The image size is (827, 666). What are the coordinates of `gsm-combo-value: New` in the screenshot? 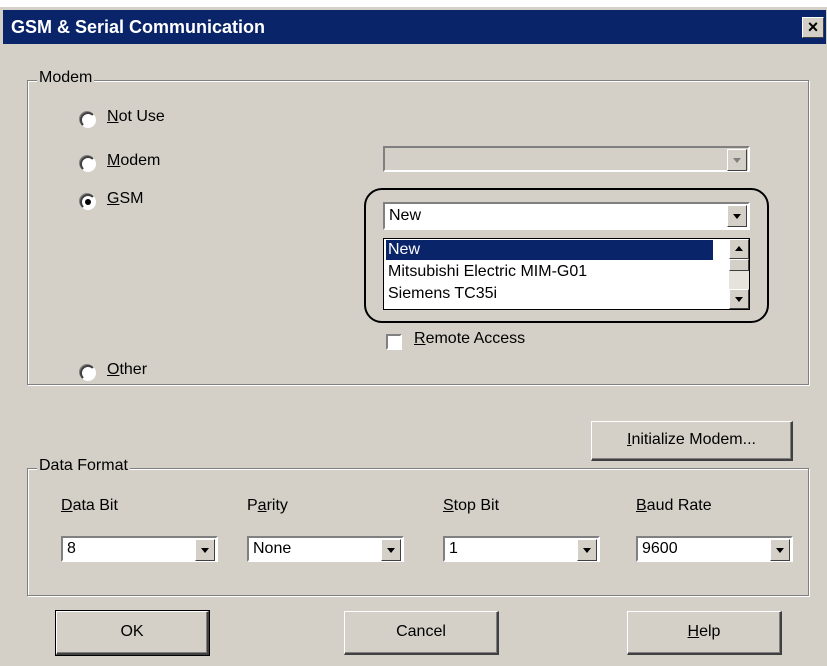 It's located at (405, 215).